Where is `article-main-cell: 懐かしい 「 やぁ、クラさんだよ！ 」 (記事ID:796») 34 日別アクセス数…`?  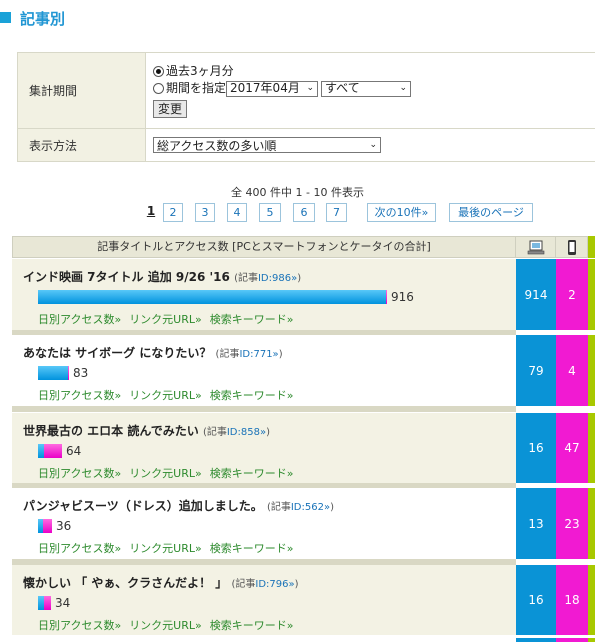 article-main-cell: 懐かしい 「 やぁ、クラさんだよ！ 」 (記事ID:796») 34 日別アクセス数… is located at coordinates (264, 600).